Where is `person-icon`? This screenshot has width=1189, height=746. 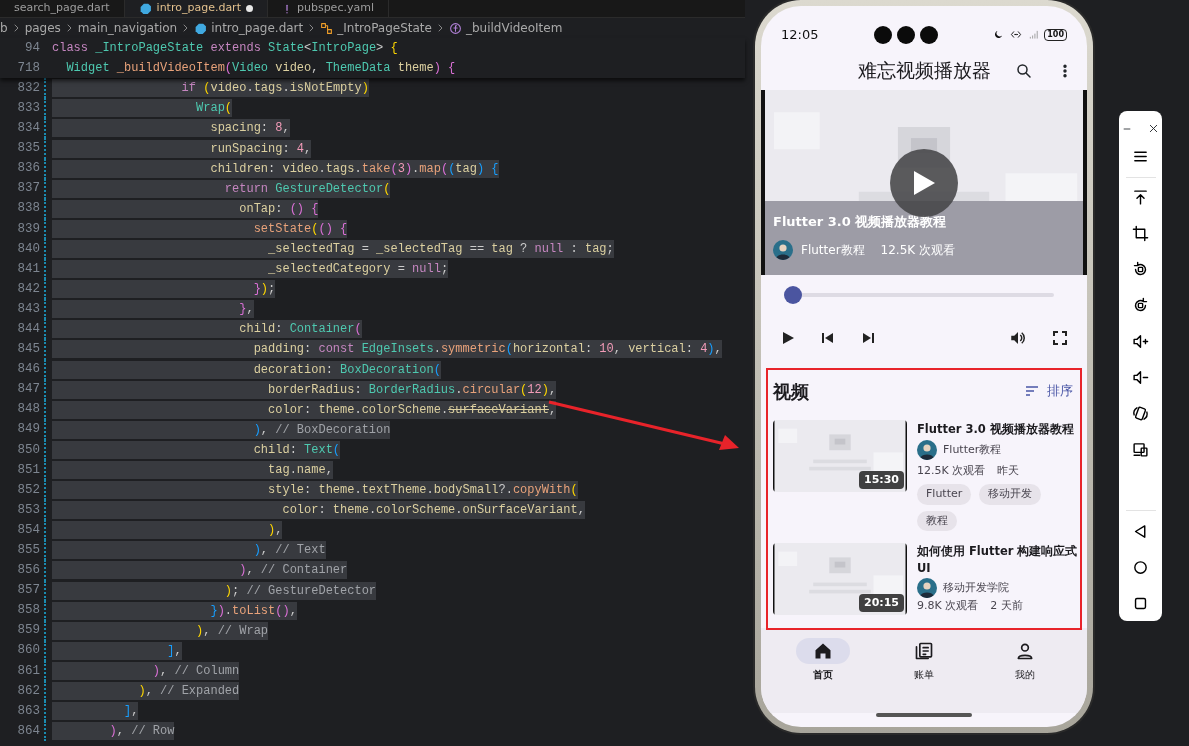 person-icon is located at coordinates (1024, 651).